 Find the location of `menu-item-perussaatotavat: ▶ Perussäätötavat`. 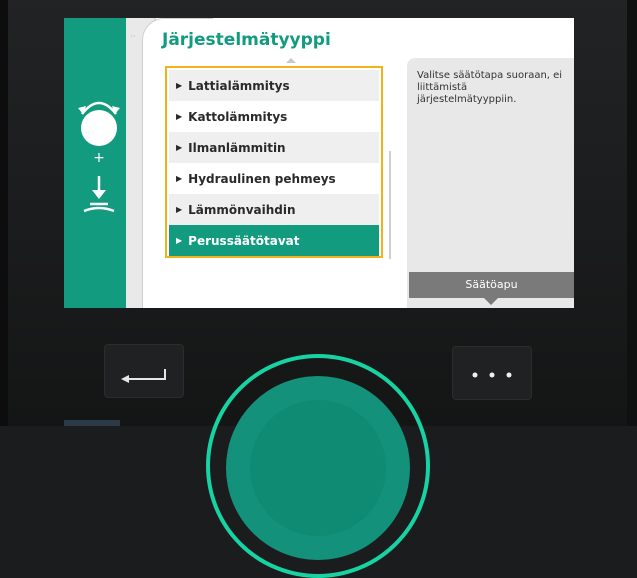

menu-item-perussaatotavat: ▶ Perussäätötavat is located at coordinates (274, 240).